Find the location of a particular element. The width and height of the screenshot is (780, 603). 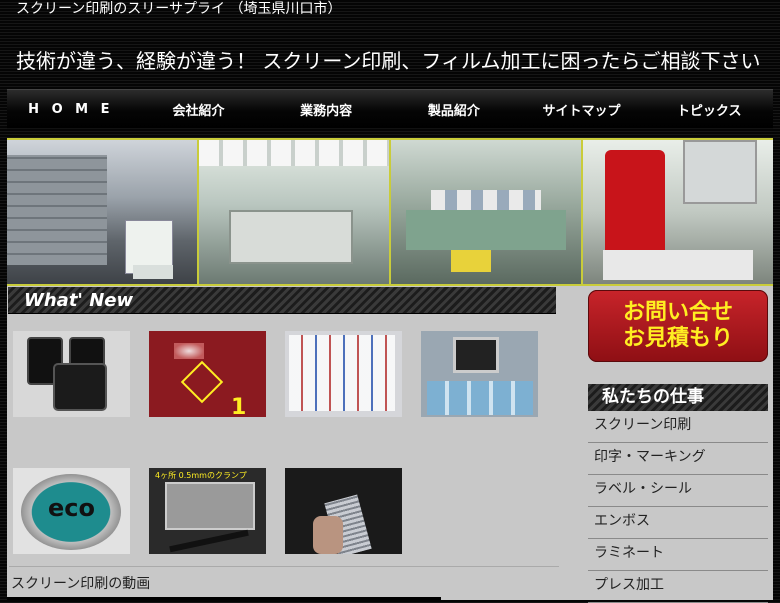

contact-line-2: お見積もり is located at coordinates (677, 338).